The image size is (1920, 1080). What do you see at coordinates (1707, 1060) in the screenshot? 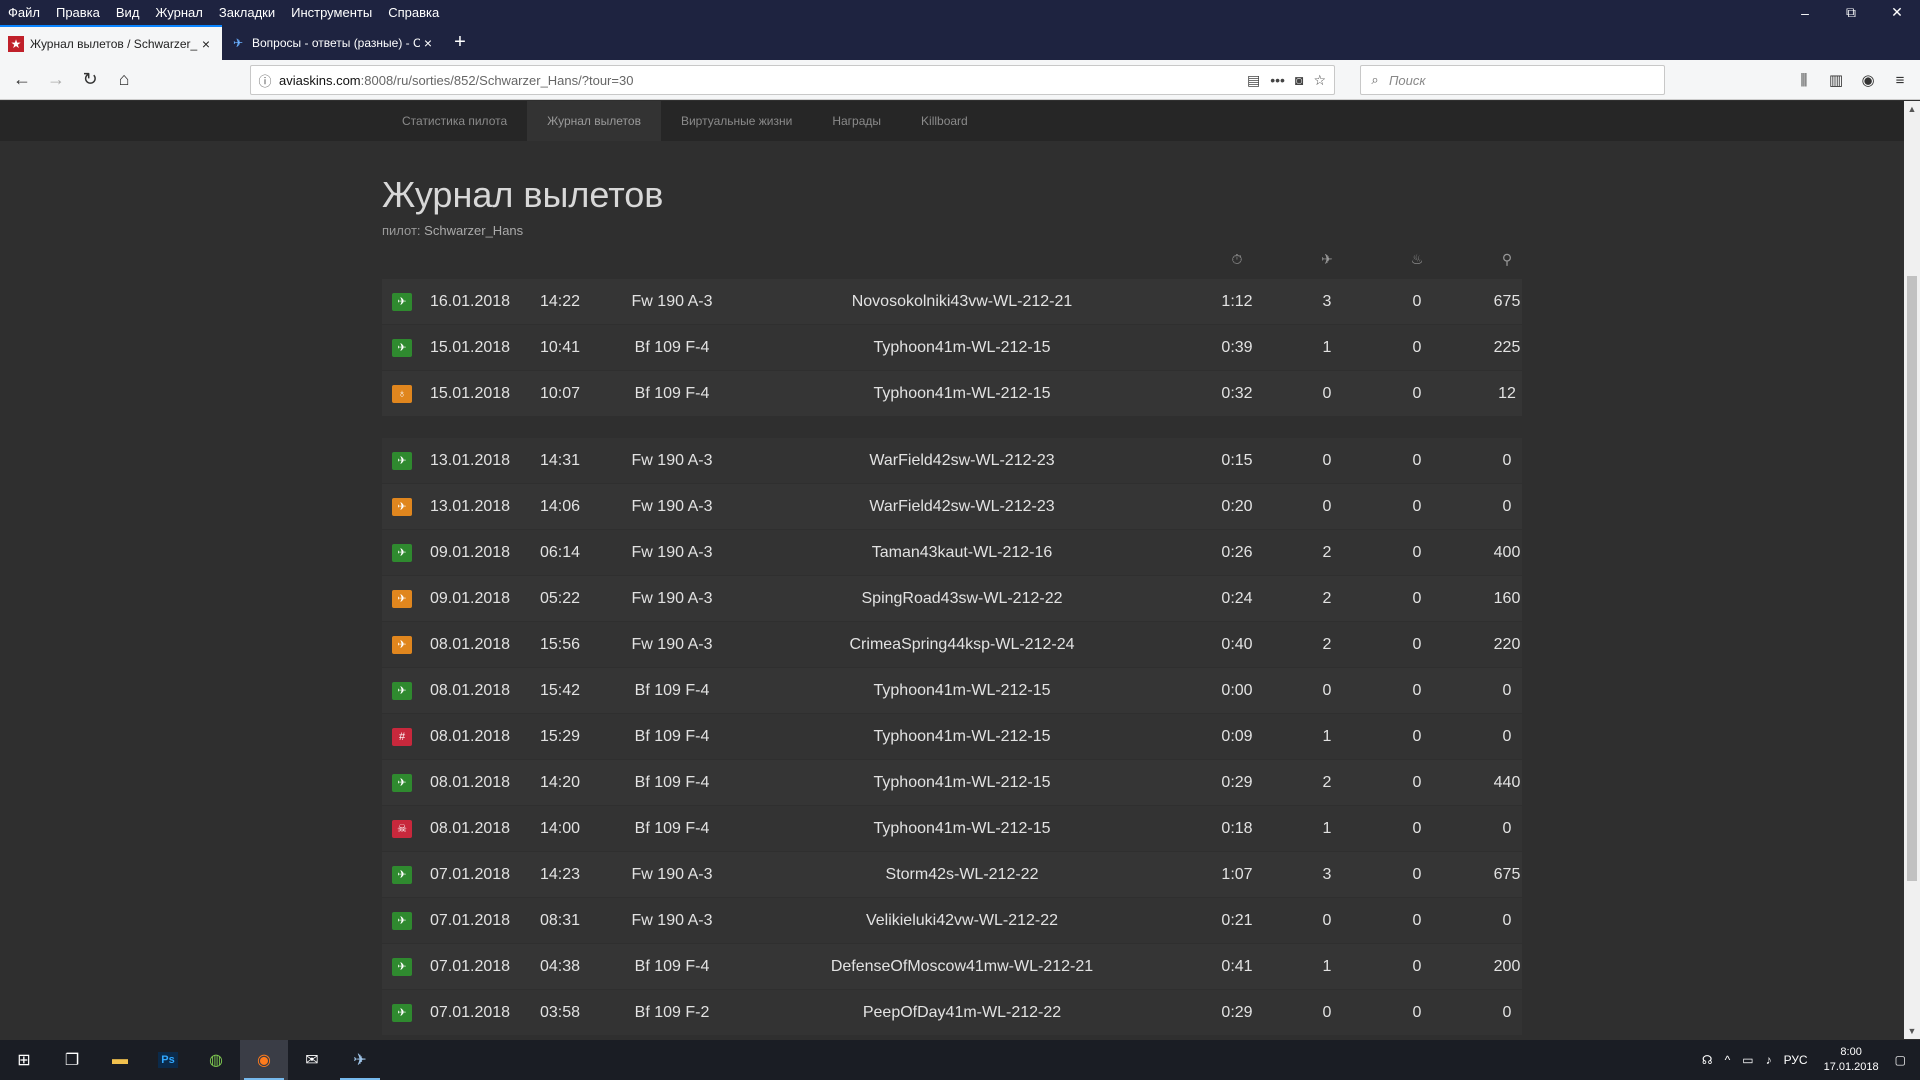
I see `person-icon: ☊` at bounding box center [1707, 1060].